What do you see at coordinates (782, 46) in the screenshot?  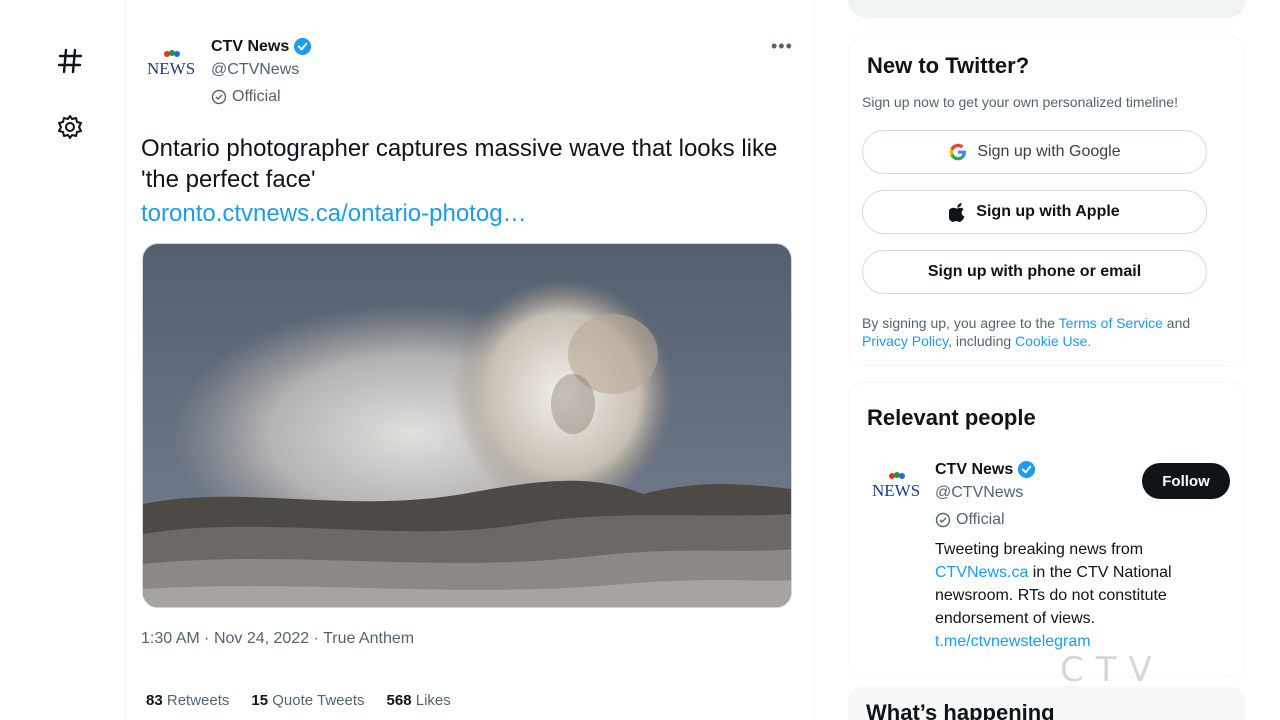 I see `more-options-icon: •••` at bounding box center [782, 46].